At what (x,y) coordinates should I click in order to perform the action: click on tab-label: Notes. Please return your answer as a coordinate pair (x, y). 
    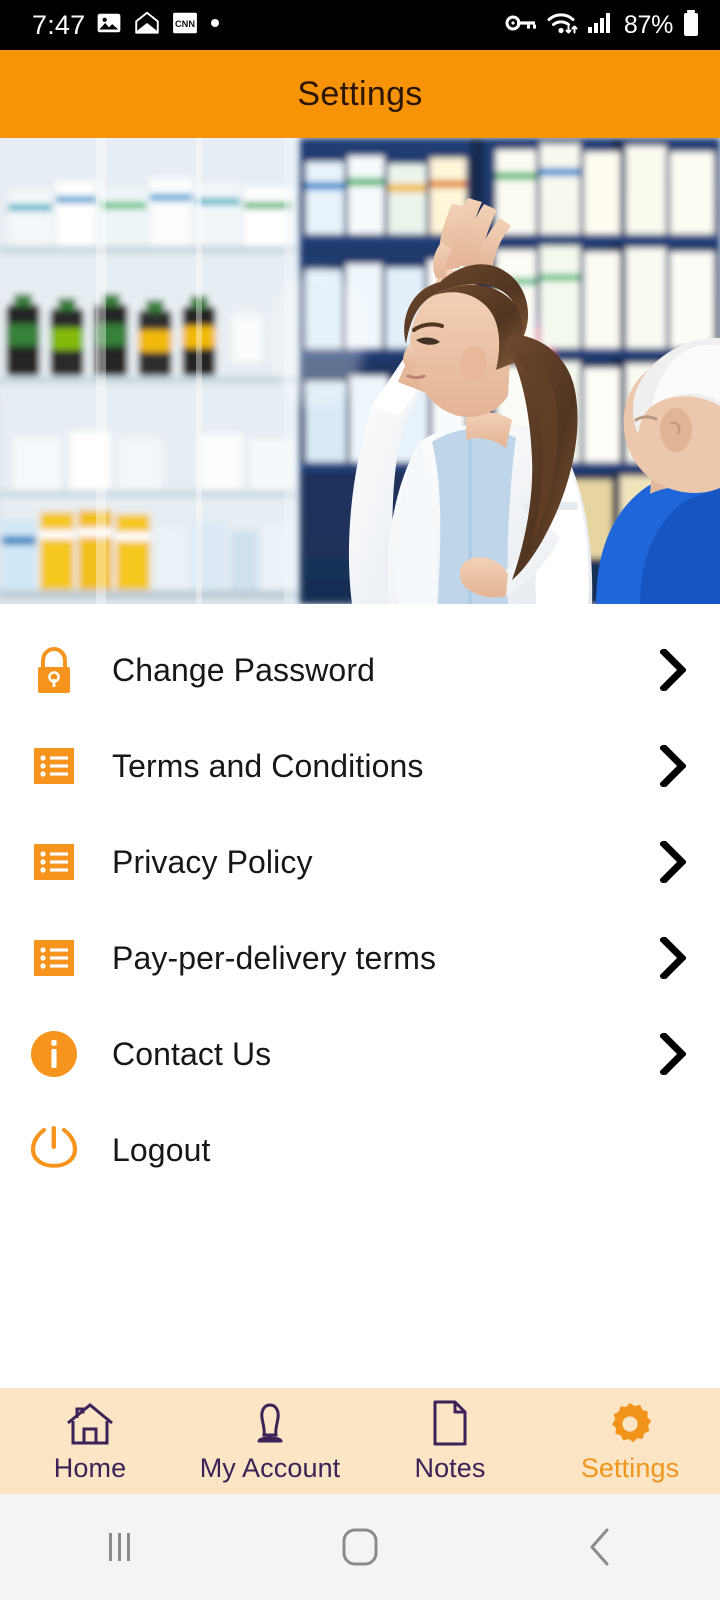
    Looking at the image, I should click on (450, 1467).